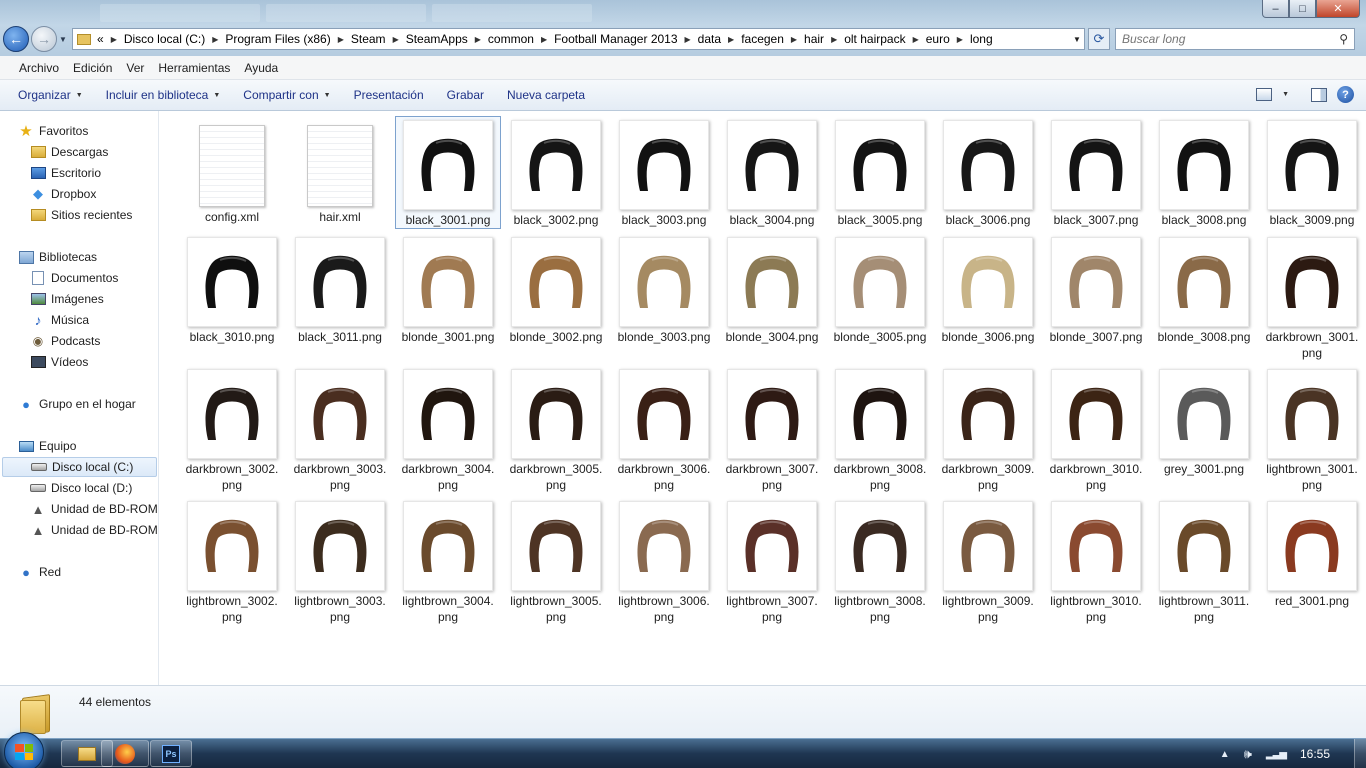  What do you see at coordinates (232, 561) in the screenshot?
I see `file-item: lightbrown_3002. png` at bounding box center [232, 561].